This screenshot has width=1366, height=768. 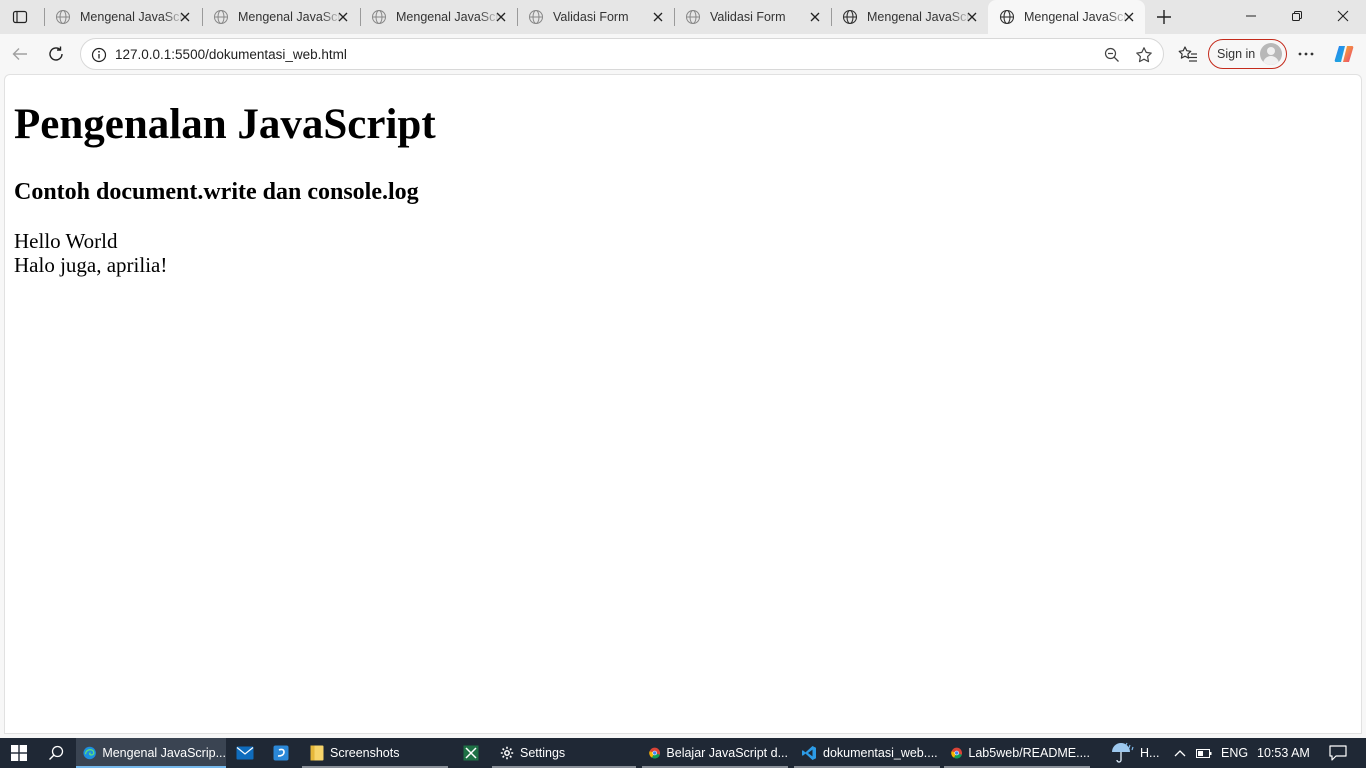 I want to click on search-button, so click(x=56, y=753).